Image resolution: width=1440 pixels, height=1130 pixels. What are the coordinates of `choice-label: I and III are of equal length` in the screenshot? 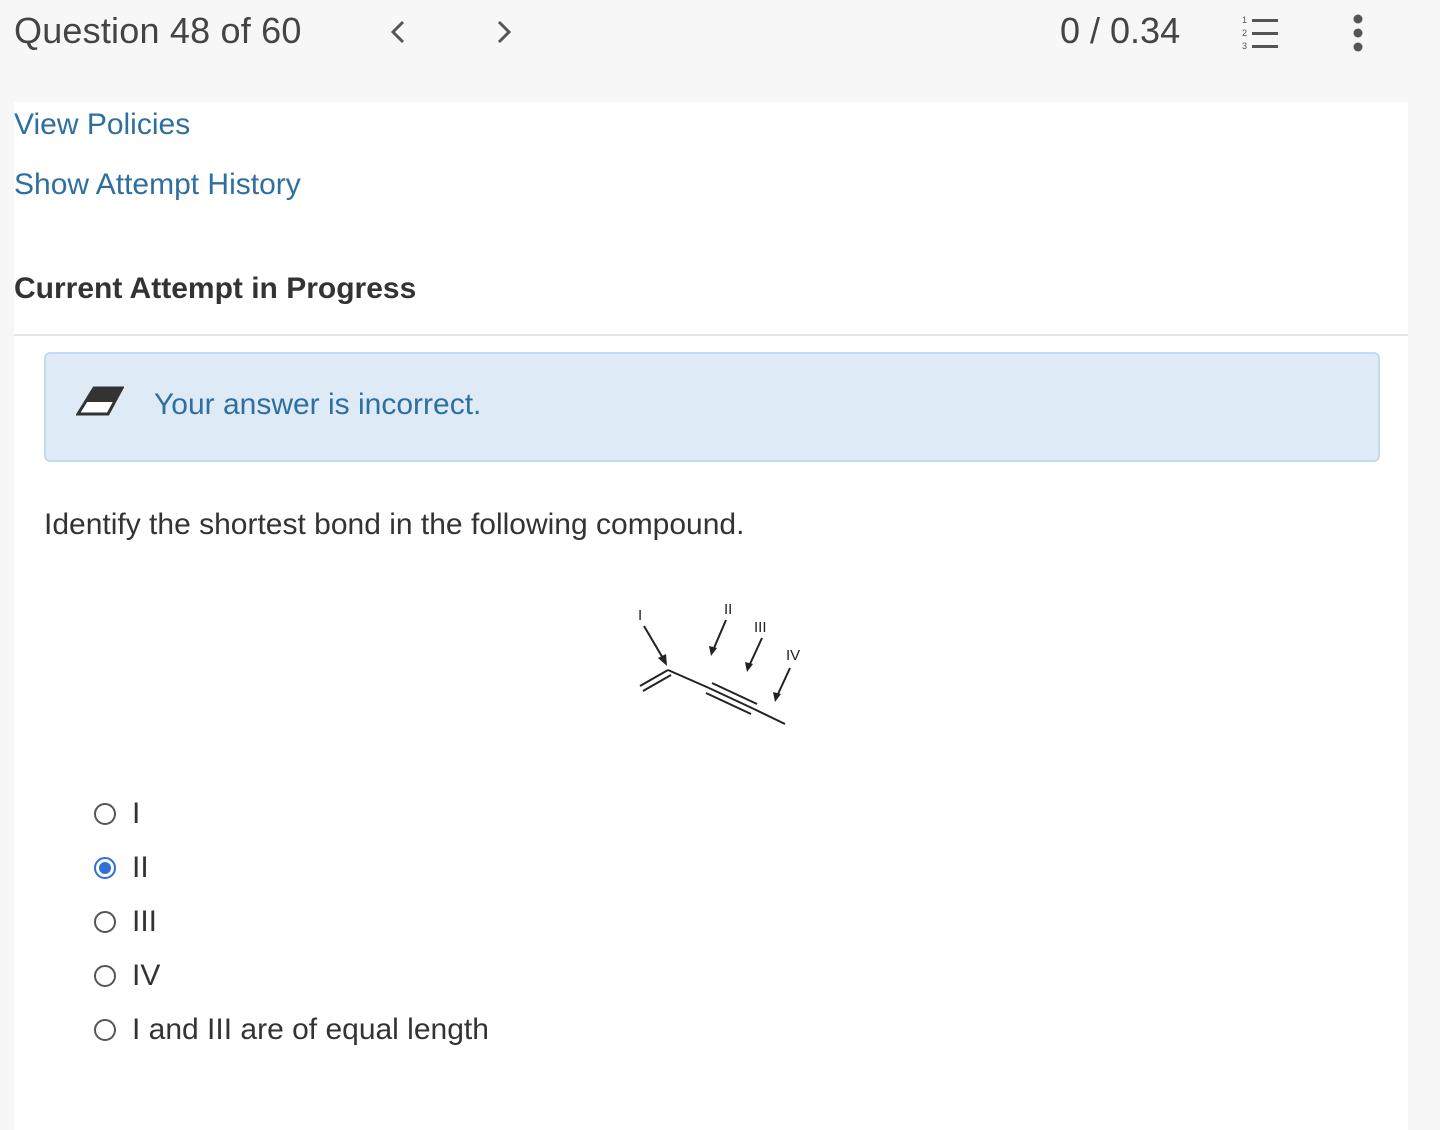 It's located at (310, 1029).